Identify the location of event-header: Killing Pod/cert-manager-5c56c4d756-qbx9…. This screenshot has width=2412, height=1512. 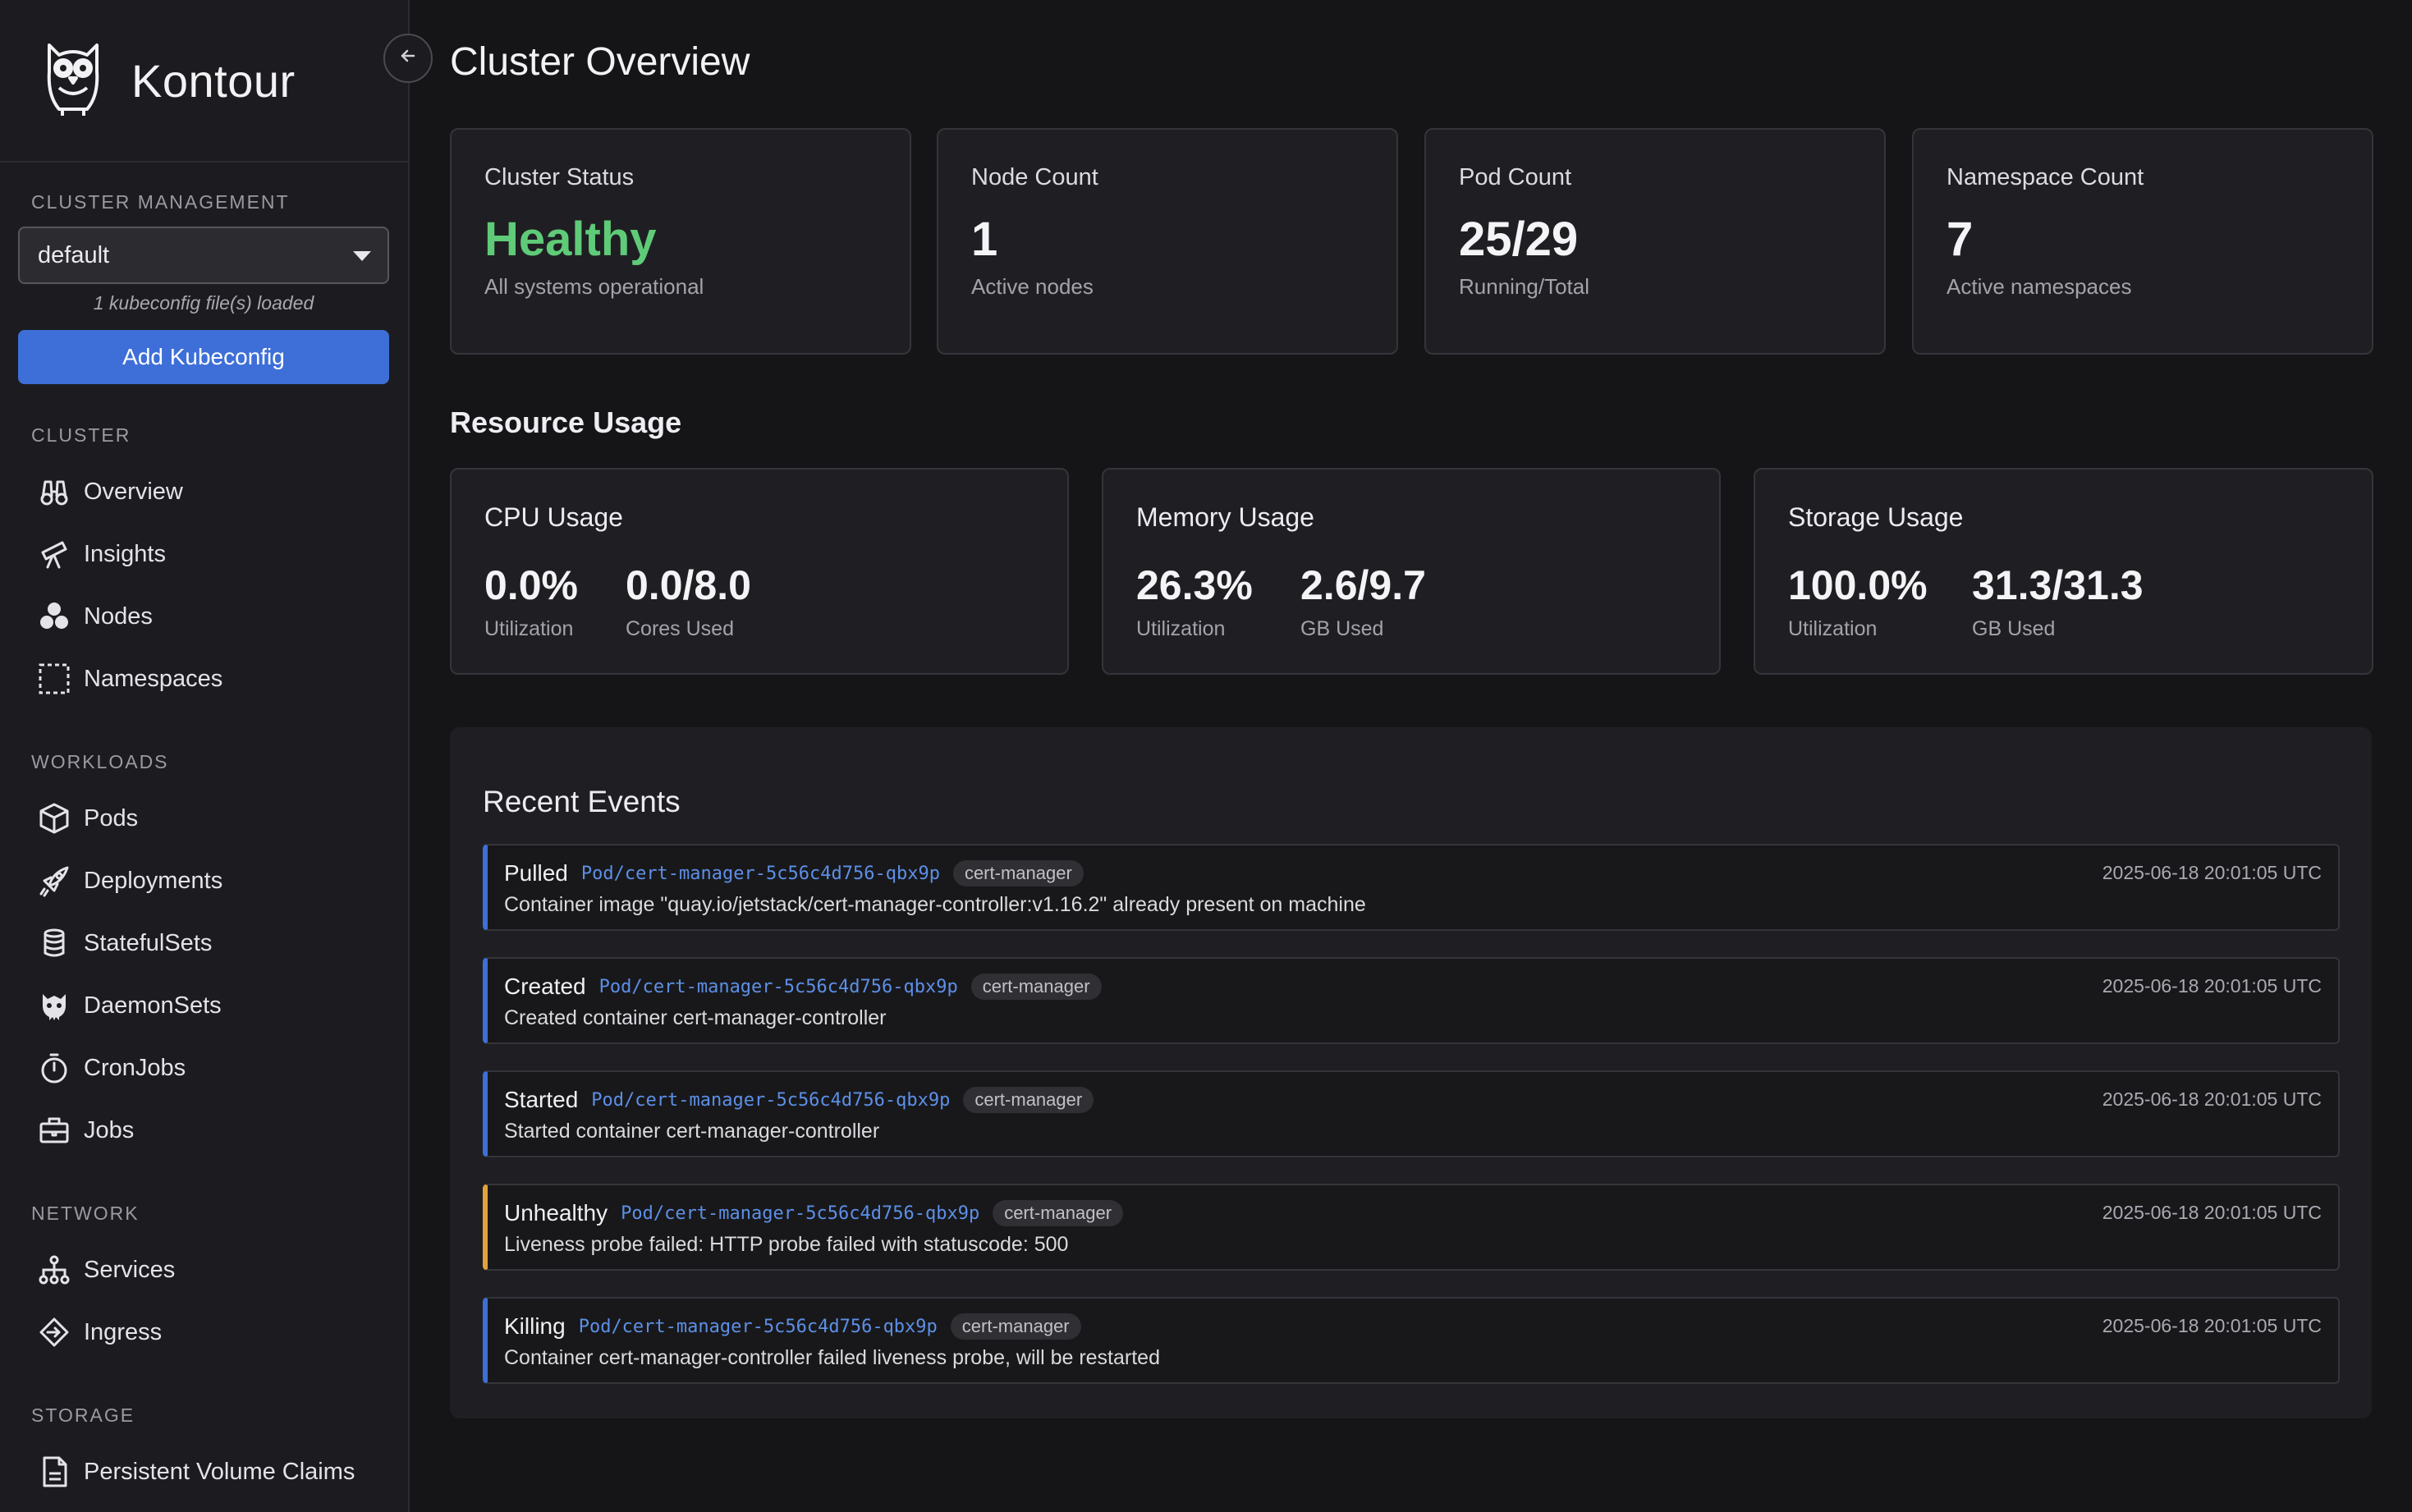
(792, 1326).